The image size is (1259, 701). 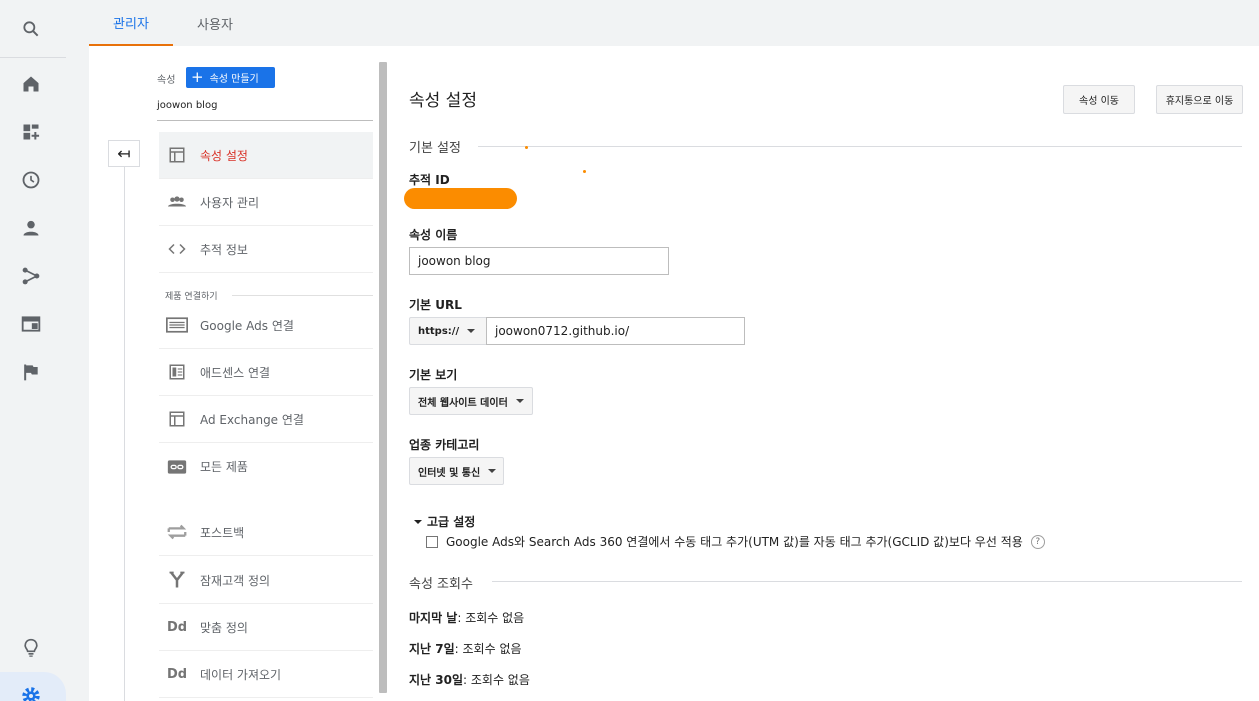 What do you see at coordinates (31, 648) in the screenshot?
I see `lightbulb-icon` at bounding box center [31, 648].